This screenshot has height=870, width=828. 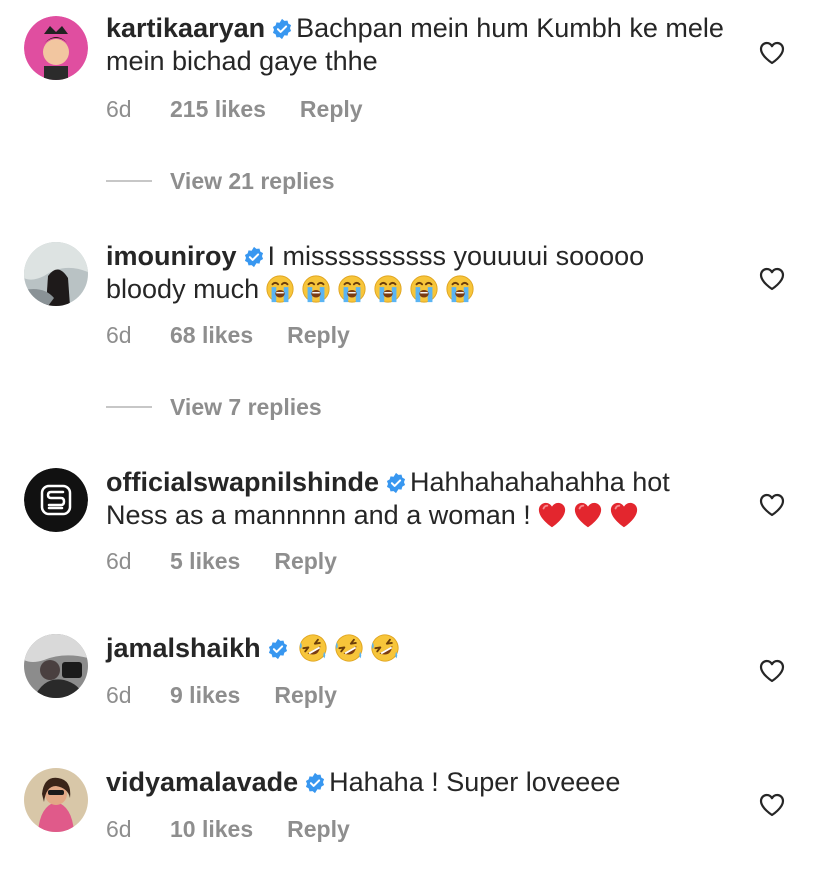 What do you see at coordinates (202, 782) in the screenshot?
I see `comment-username: vidyamalavade` at bounding box center [202, 782].